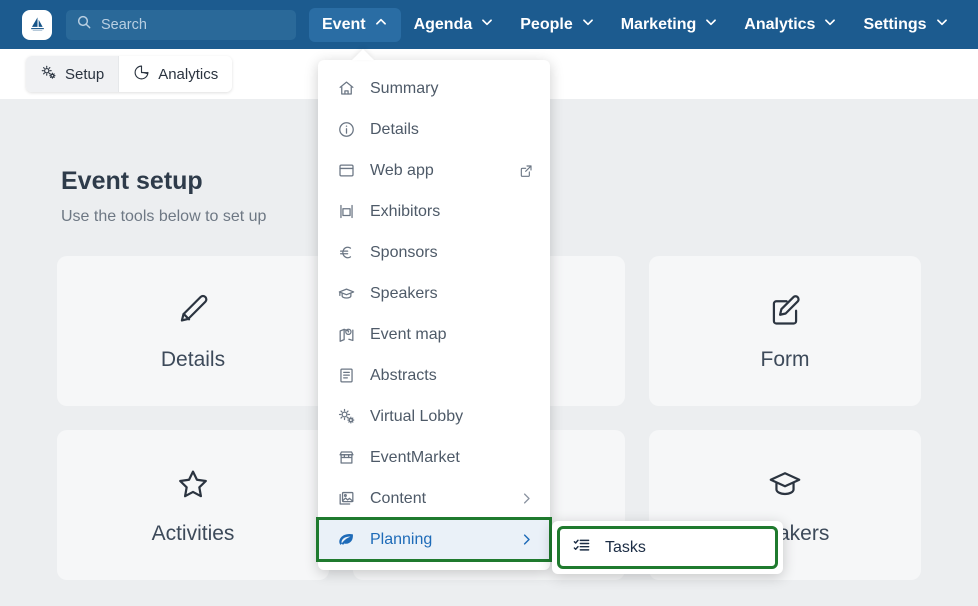 The height and width of the screenshot is (606, 978). I want to click on nav-item-people: People, so click(557, 25).